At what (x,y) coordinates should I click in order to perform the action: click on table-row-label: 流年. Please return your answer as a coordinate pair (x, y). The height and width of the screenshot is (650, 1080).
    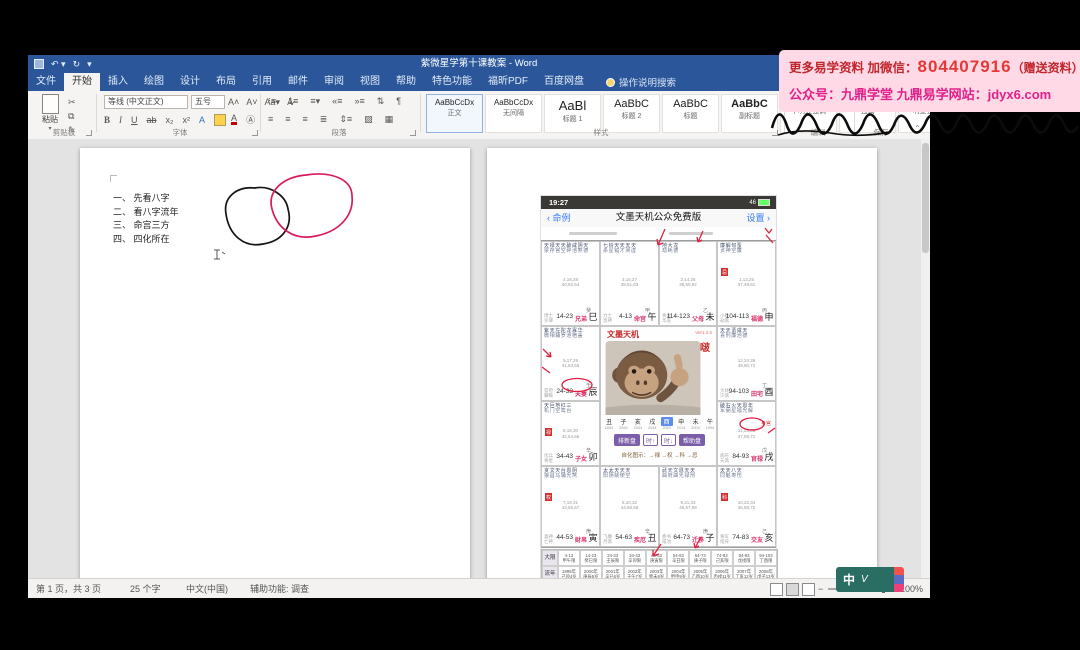
    Looking at the image, I should click on (550, 572).